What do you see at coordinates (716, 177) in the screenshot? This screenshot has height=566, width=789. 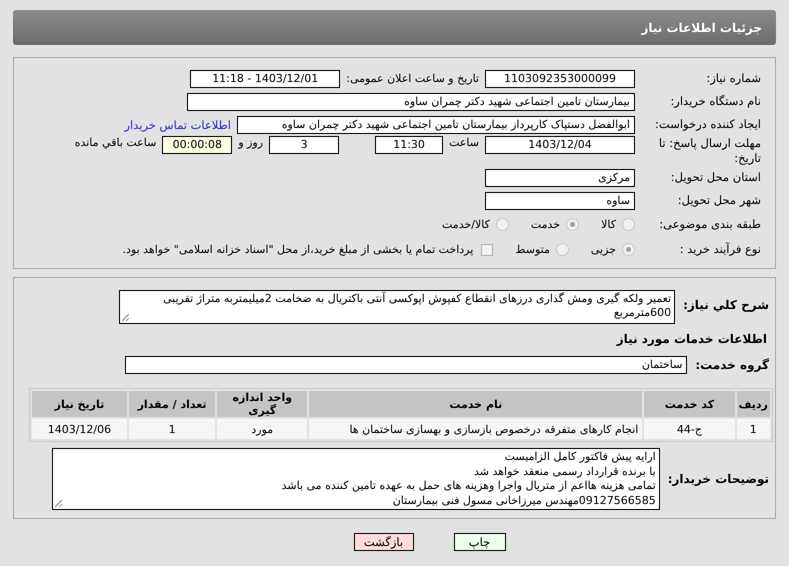 I see `field-label: استان محل تحویل:` at bounding box center [716, 177].